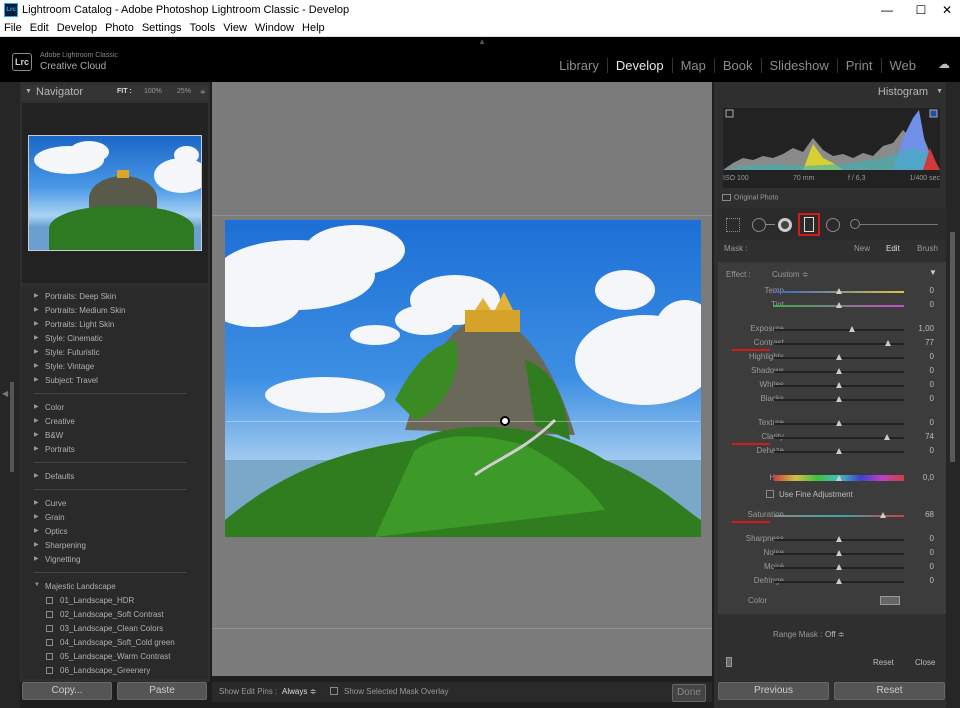 The height and width of the screenshot is (708, 960). Describe the element at coordinates (952, 347) in the screenshot. I see `right-panel-scrollbar` at that location.